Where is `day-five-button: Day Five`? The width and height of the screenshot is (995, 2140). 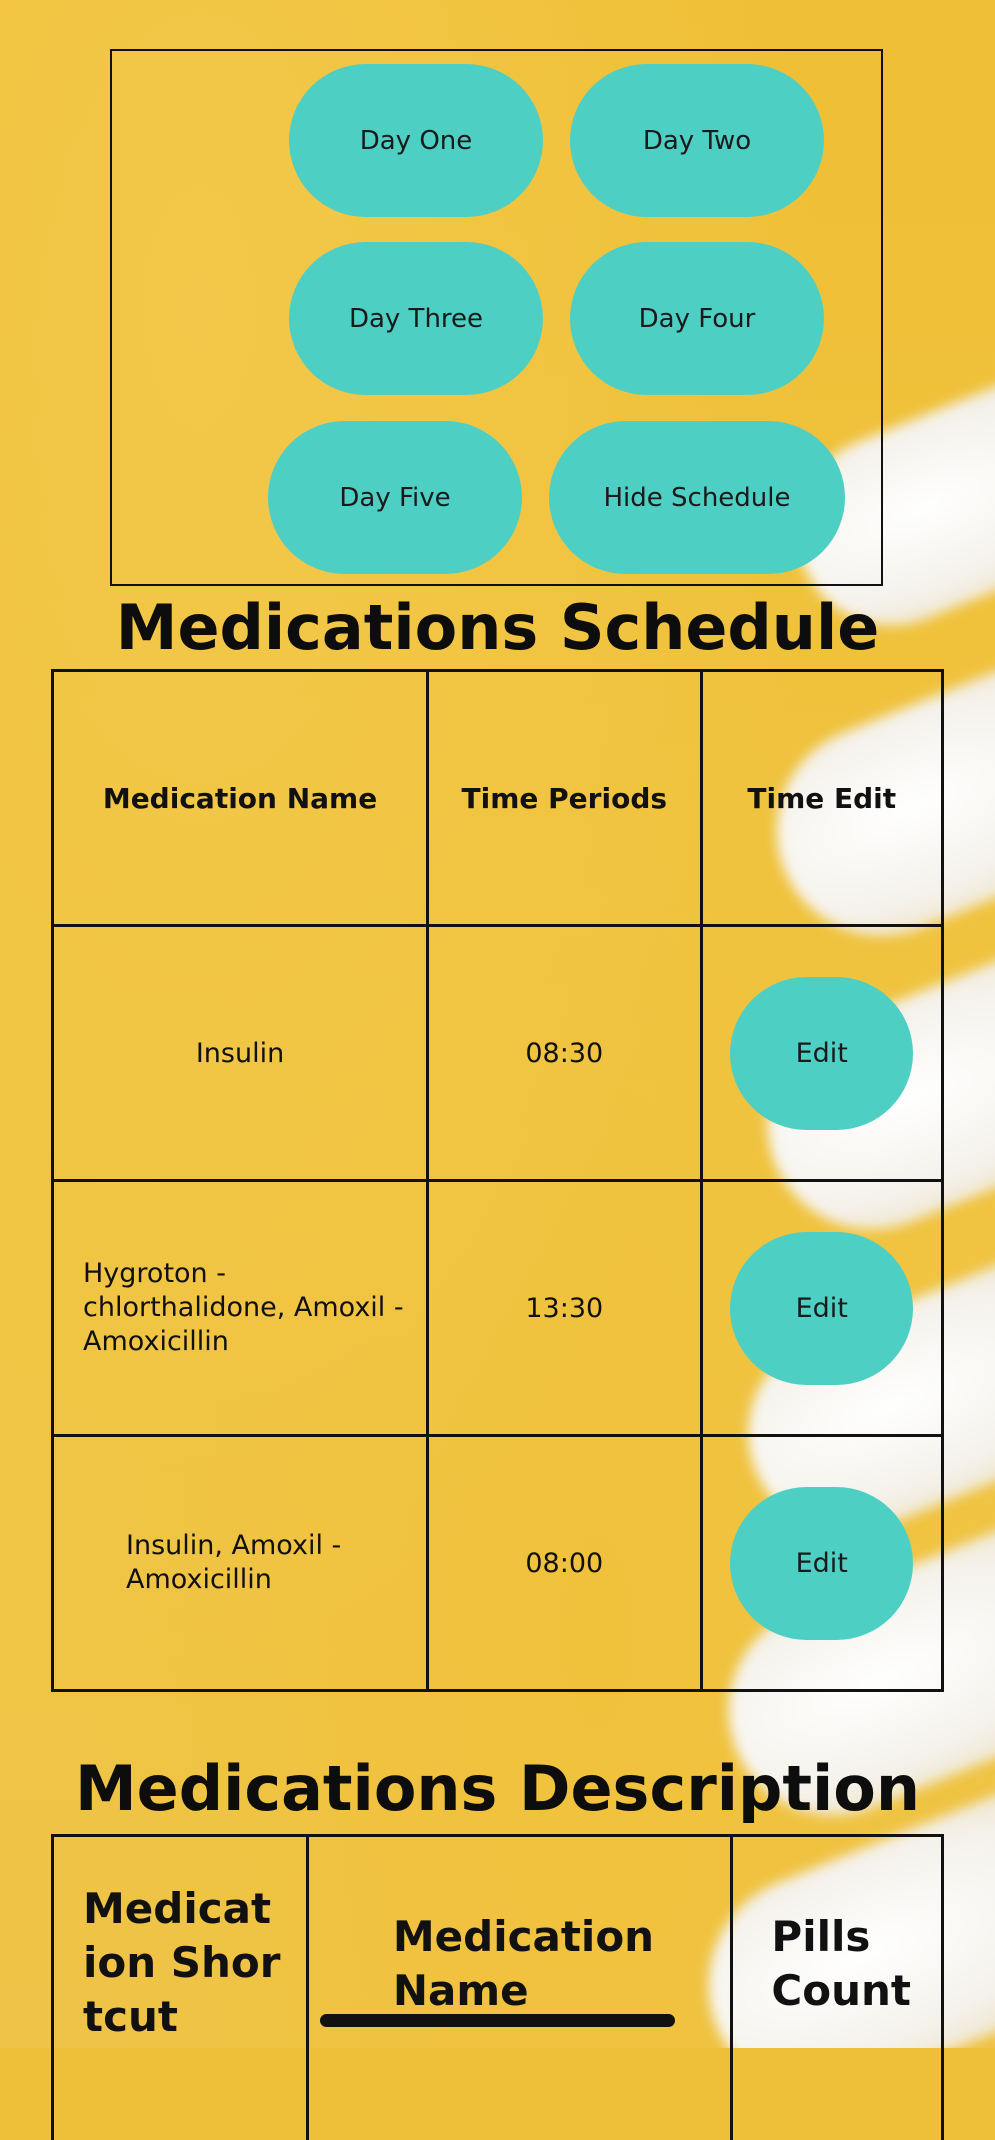
day-five-button: Day Five is located at coordinates (395, 497).